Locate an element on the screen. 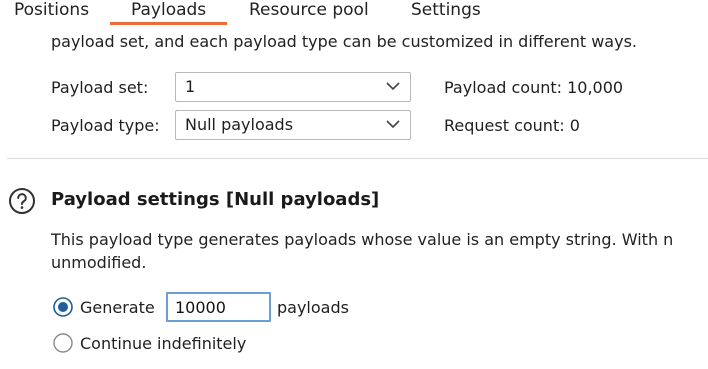 The image size is (708, 369). payload-type-label: Payload type: is located at coordinates (105, 125).